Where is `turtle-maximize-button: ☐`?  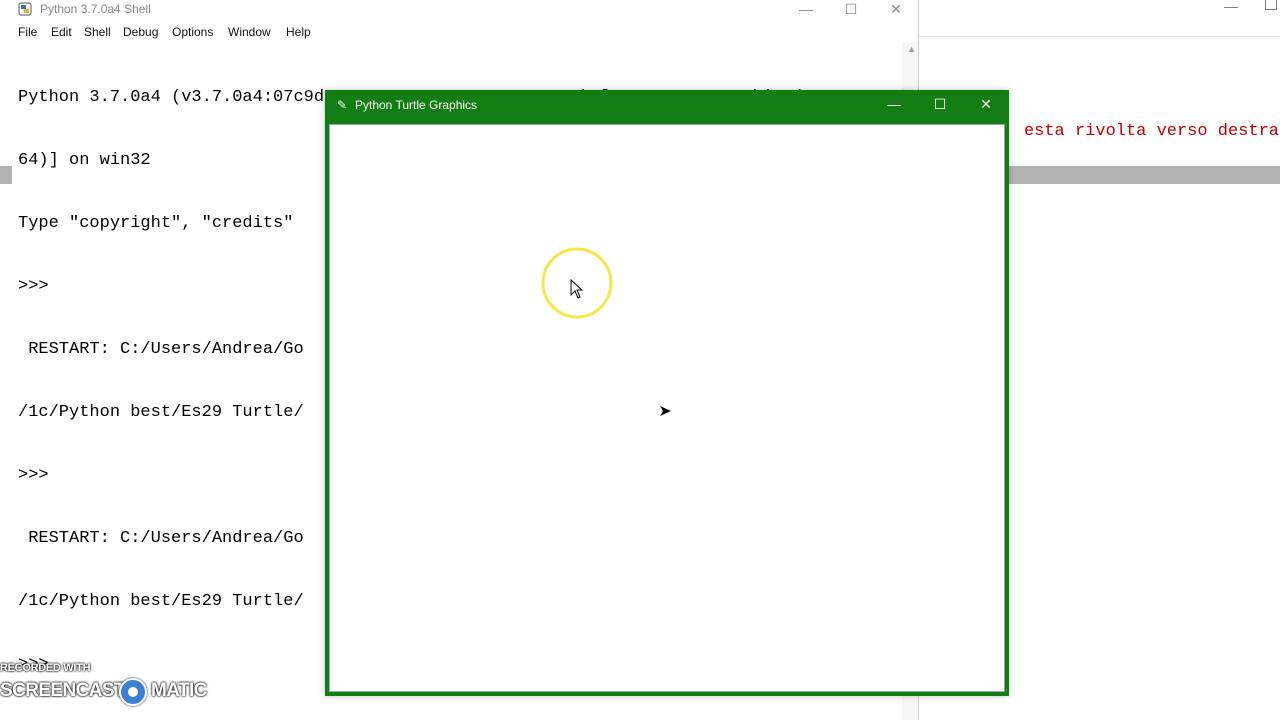
turtle-maximize-button: ☐ is located at coordinates (940, 105).